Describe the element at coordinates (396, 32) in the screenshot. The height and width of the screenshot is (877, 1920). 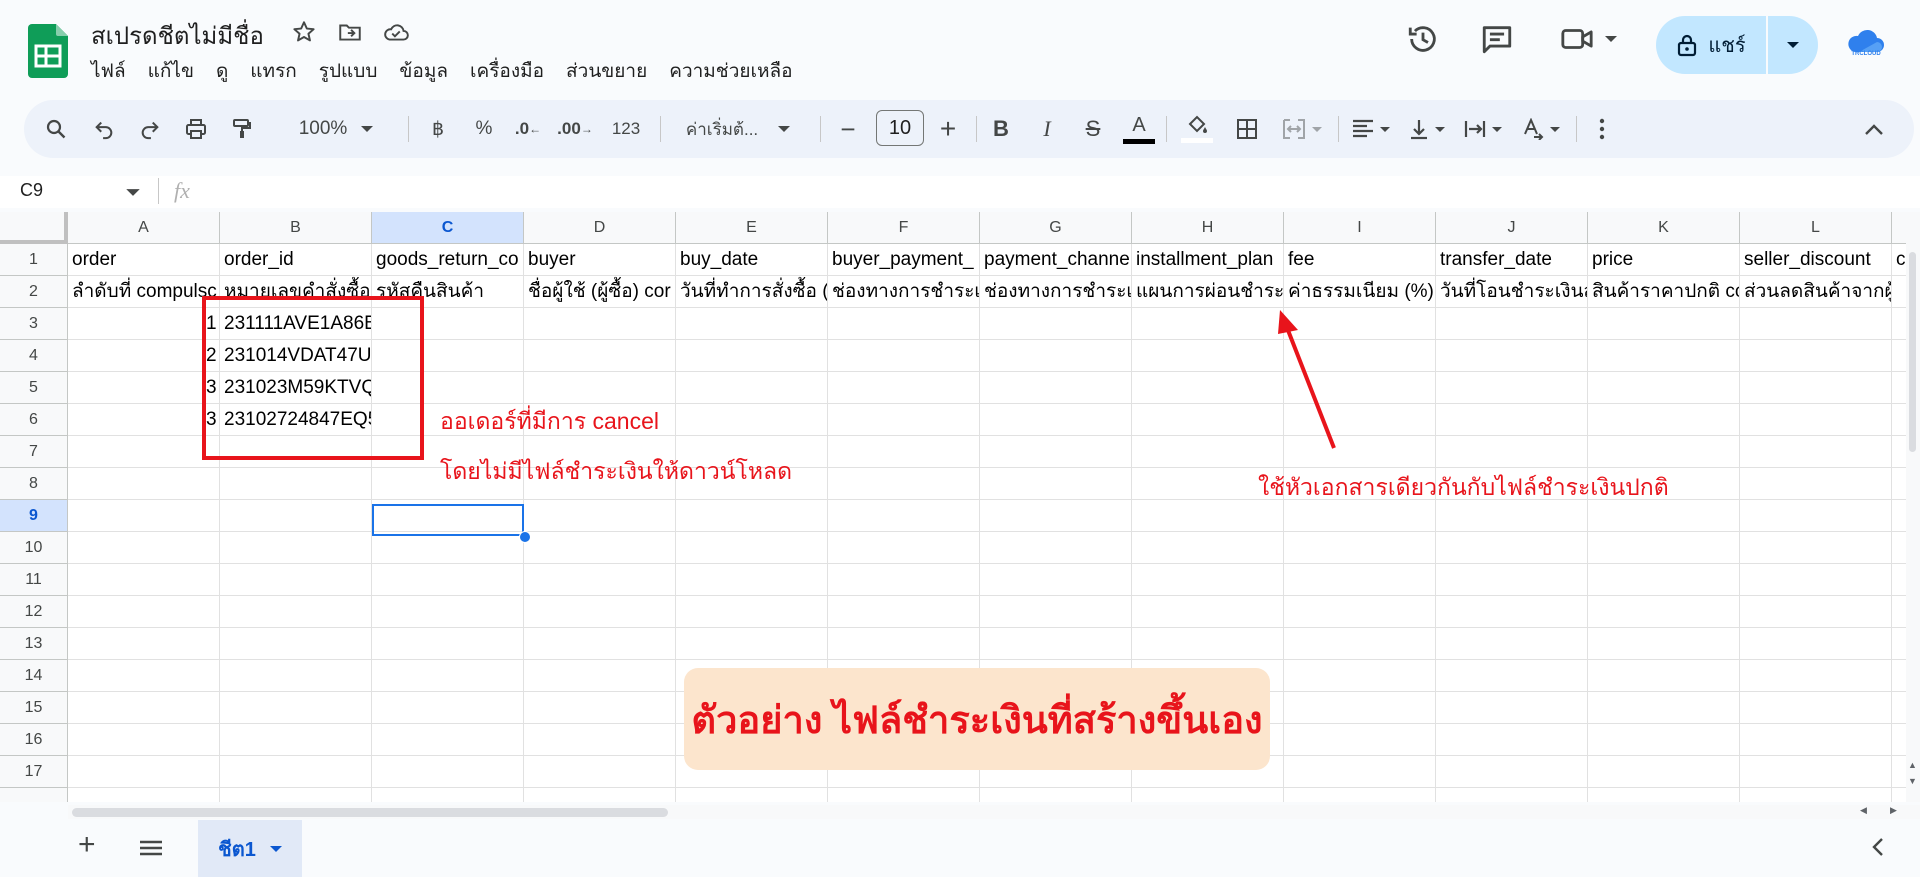
I see `cloud-status-icon` at that location.